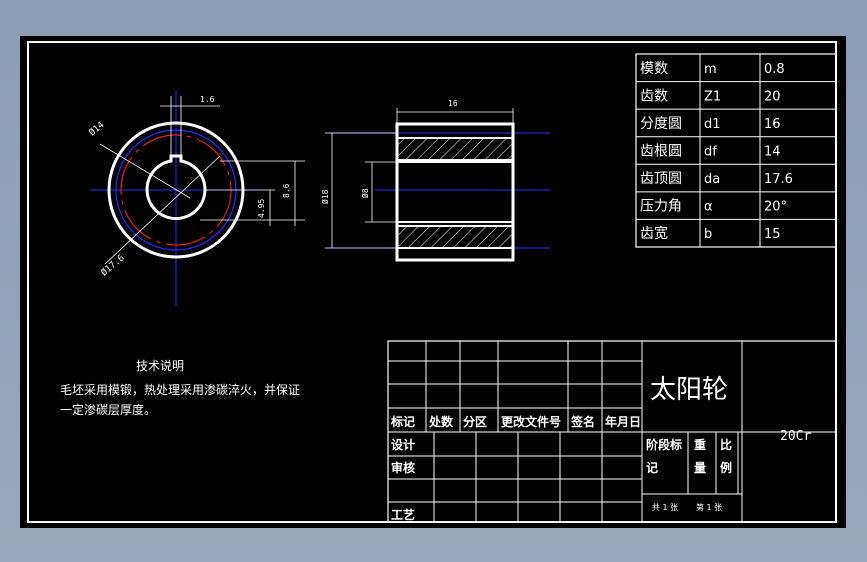  I want to click on section-view: 16 Ø18 Ø8, so click(435, 180).